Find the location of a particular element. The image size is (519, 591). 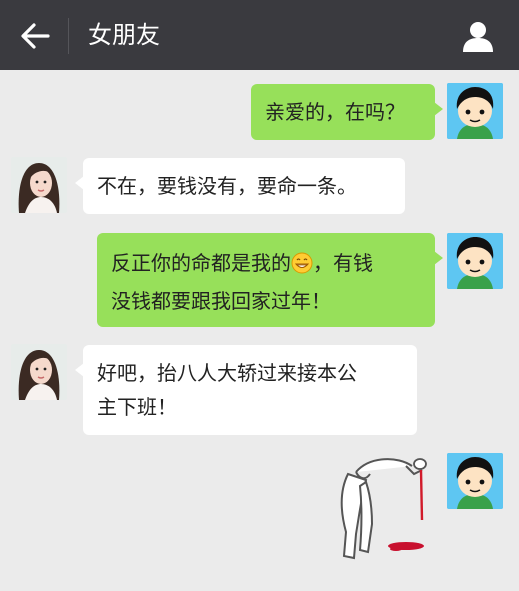

message-text: 没钱都要跟我回家过年！ is located at coordinates (221, 301).